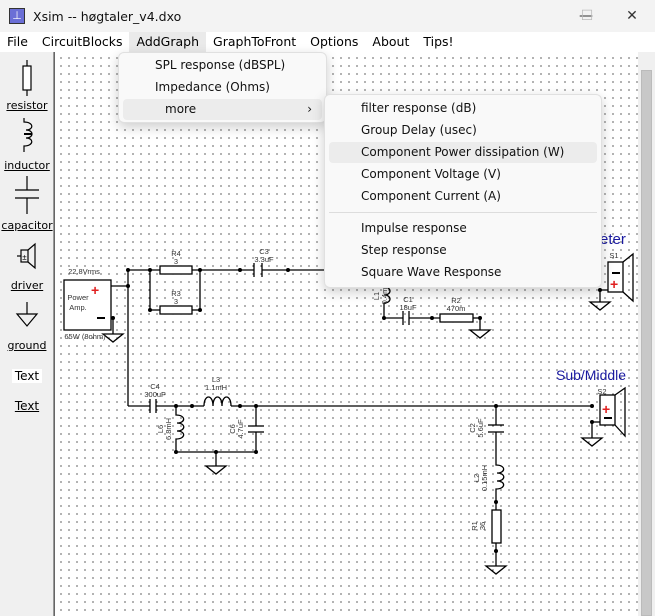  Describe the element at coordinates (496, 526) in the screenshot. I see `resistor-r1` at that location.